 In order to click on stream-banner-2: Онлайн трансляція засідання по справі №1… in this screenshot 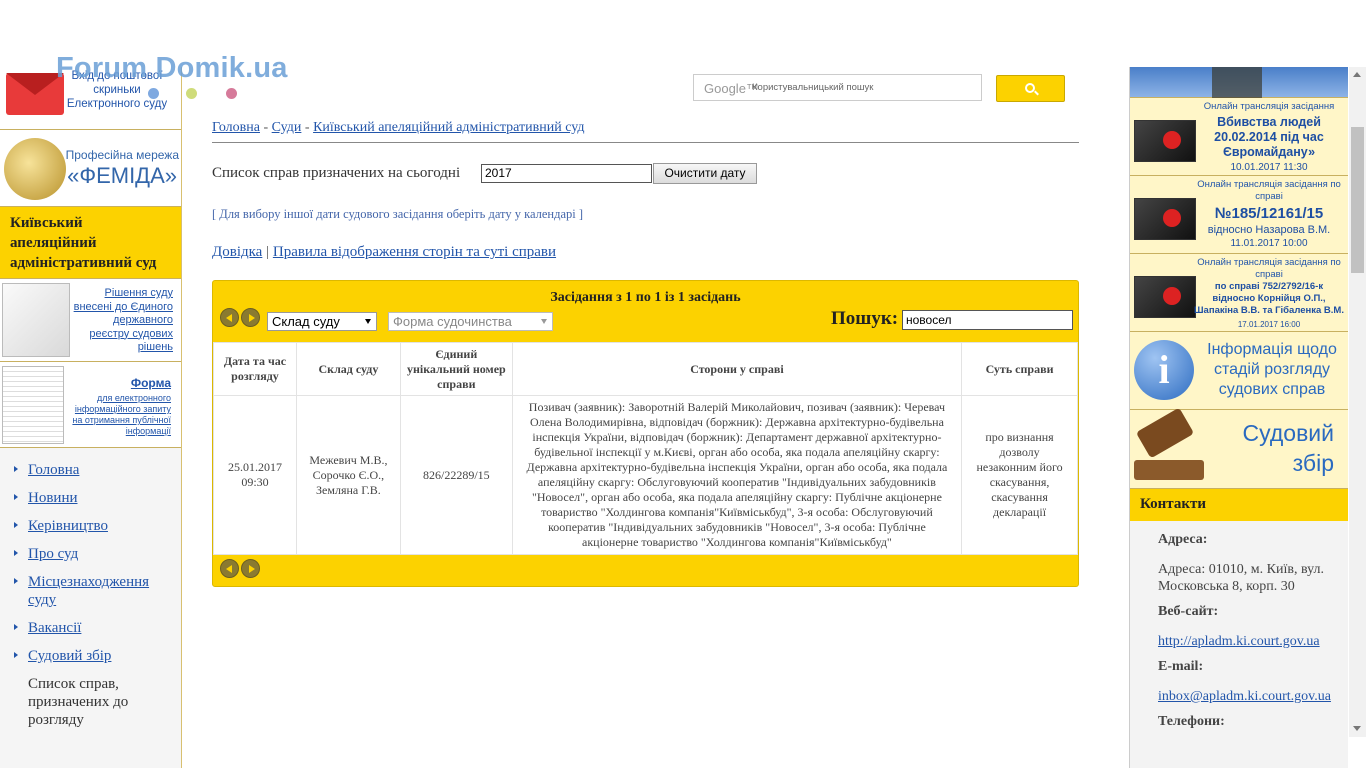, I will do `click(1239, 215)`.